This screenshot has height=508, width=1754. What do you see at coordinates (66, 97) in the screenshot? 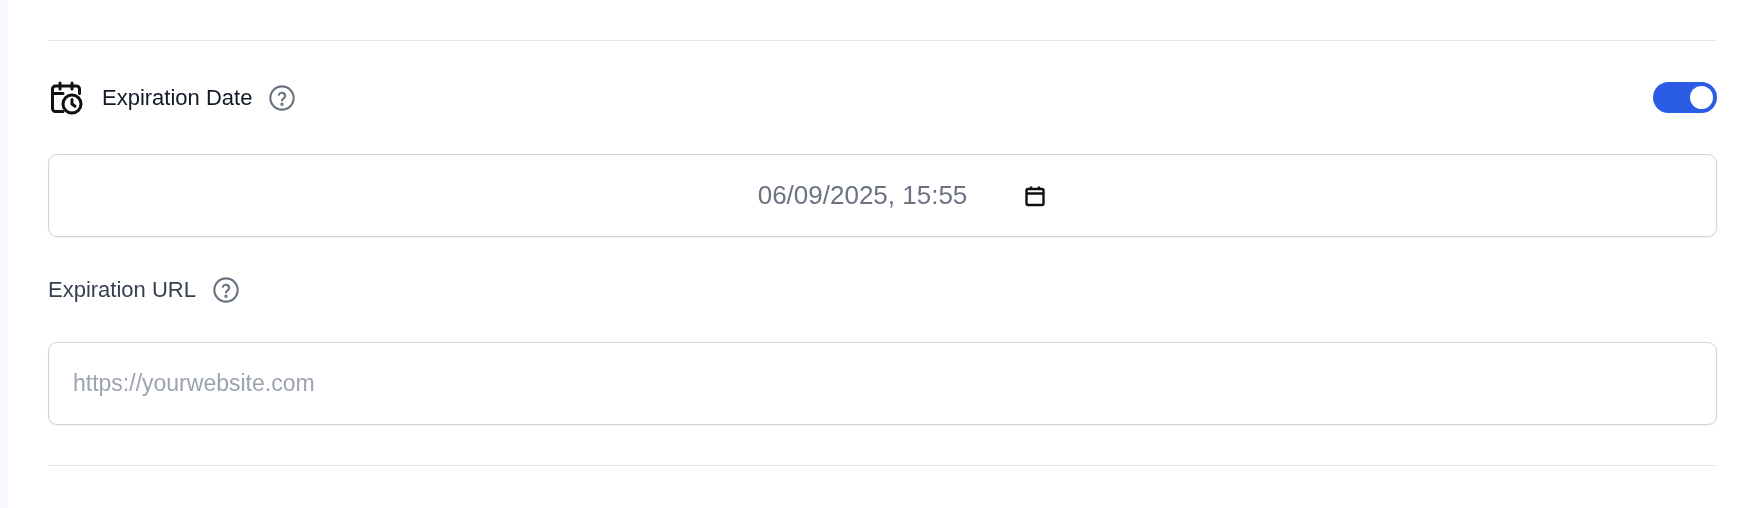
I see `calendar-clock-icon` at bounding box center [66, 97].